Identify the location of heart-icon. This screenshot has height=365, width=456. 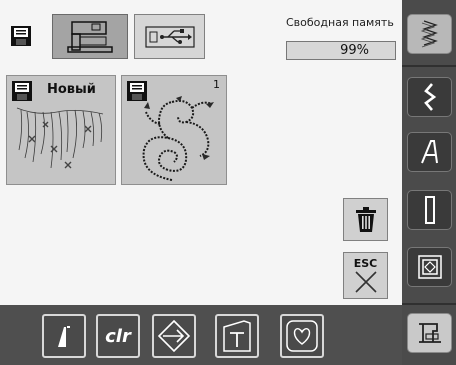
(302, 336).